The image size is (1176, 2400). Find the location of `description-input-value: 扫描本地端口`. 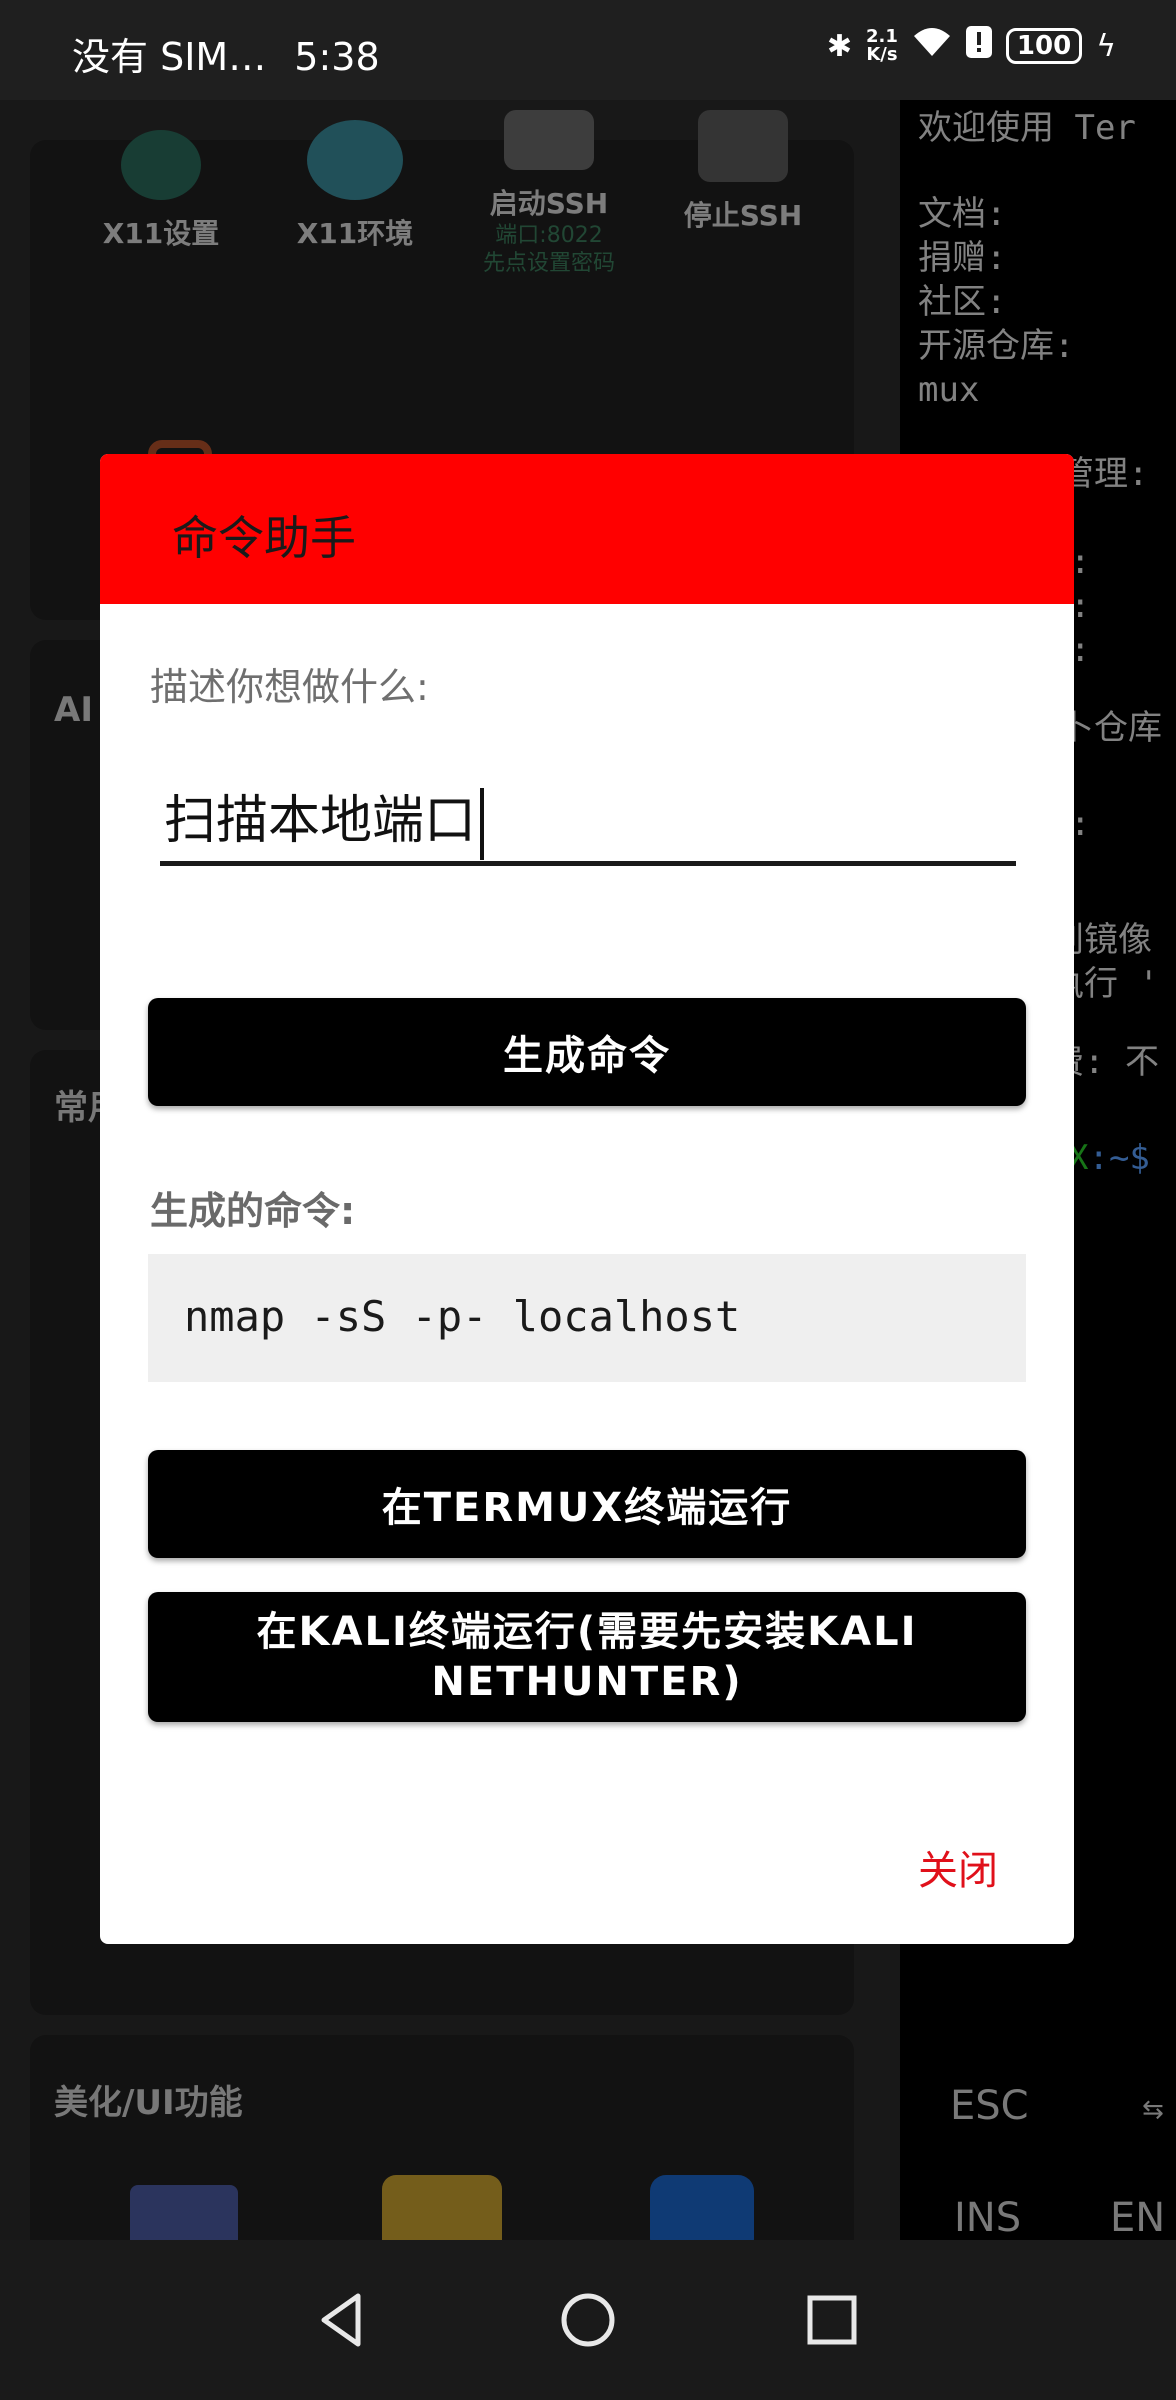

description-input-value: 扫描本地端口 is located at coordinates (324, 819).